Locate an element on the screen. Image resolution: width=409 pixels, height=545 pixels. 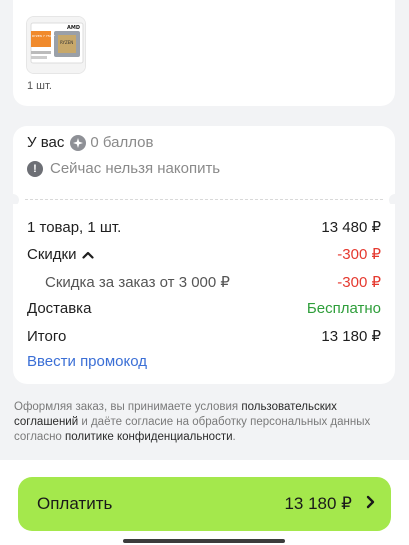
order-discount-row: Скидка за заказ от 3 000 ₽ -300 ₽ is located at coordinates (204, 282).